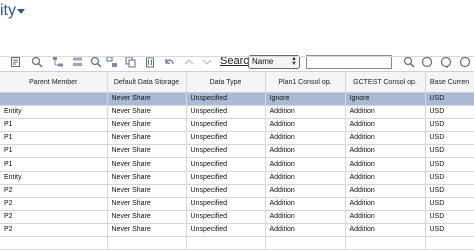 The width and height of the screenshot is (474, 250). What do you see at coordinates (58, 62) in the screenshot?
I see `add-child-icon` at bounding box center [58, 62].